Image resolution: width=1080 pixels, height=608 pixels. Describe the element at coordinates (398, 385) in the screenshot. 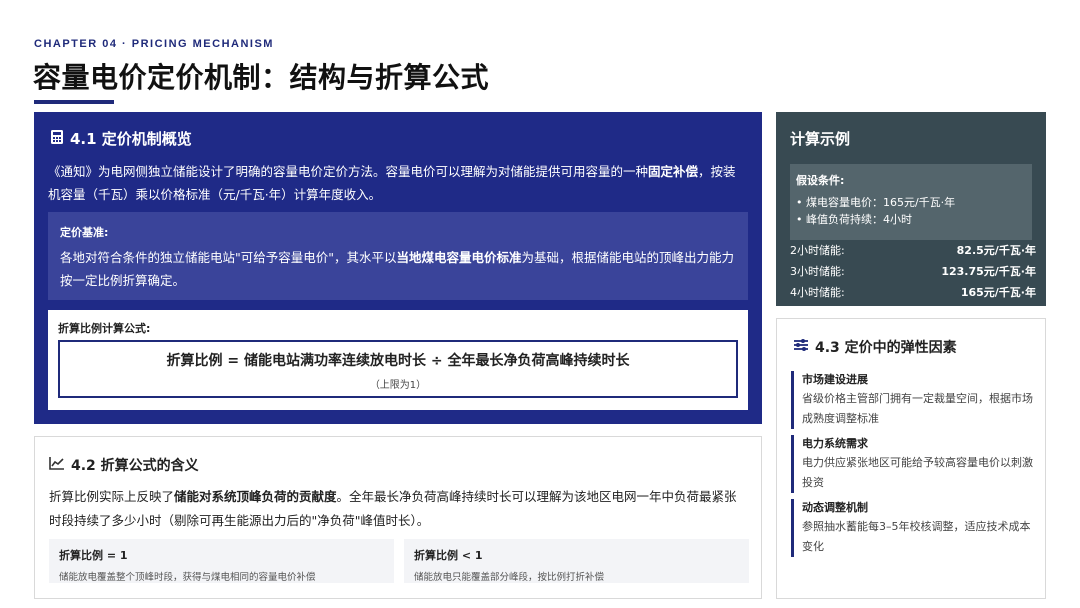

I see `formula-note: （上限为1）` at that location.